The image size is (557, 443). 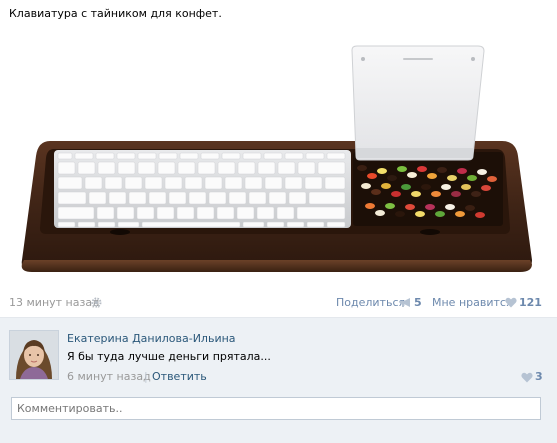 What do you see at coordinates (179, 376) in the screenshot?
I see `reply-button: Ответить` at bounding box center [179, 376].